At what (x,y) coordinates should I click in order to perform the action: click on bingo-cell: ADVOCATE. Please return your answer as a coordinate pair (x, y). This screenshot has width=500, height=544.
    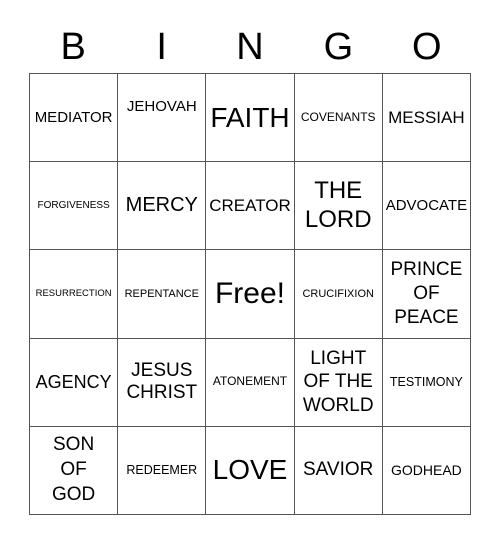
    Looking at the image, I should click on (426, 206).